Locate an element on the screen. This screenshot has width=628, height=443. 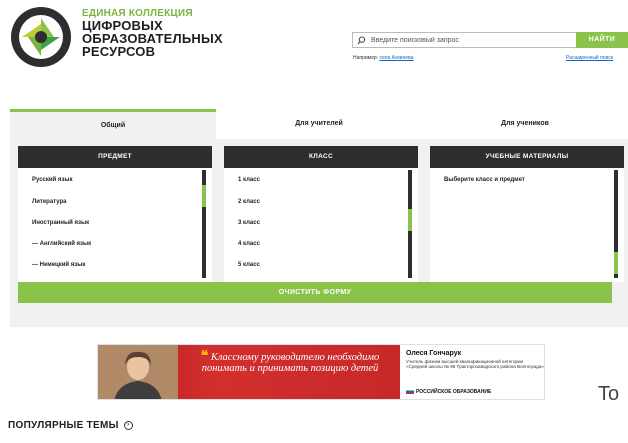
flag-icon is located at coordinates (410, 392).